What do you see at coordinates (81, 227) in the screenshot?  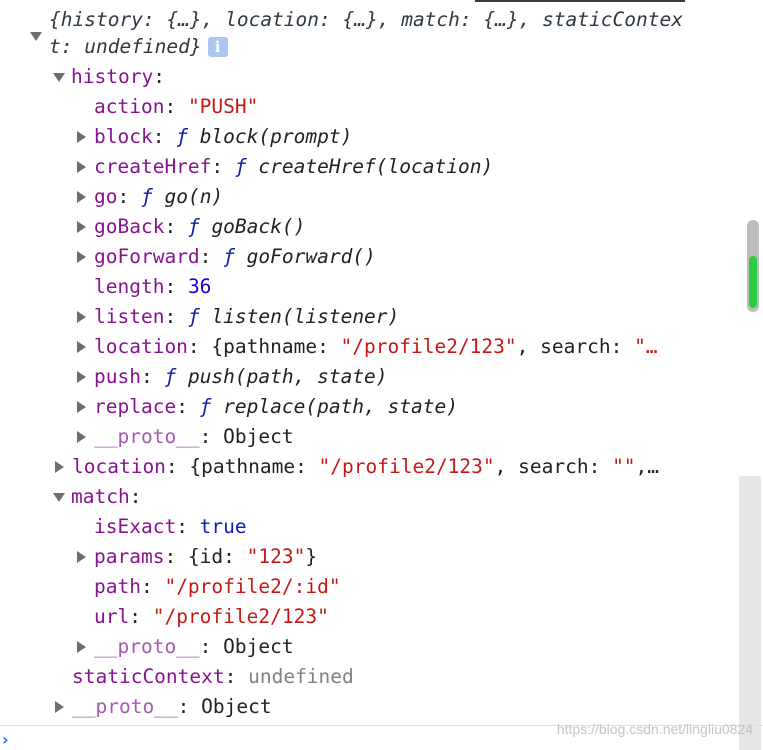 I see `goBack-expand-toggle-icon` at bounding box center [81, 227].